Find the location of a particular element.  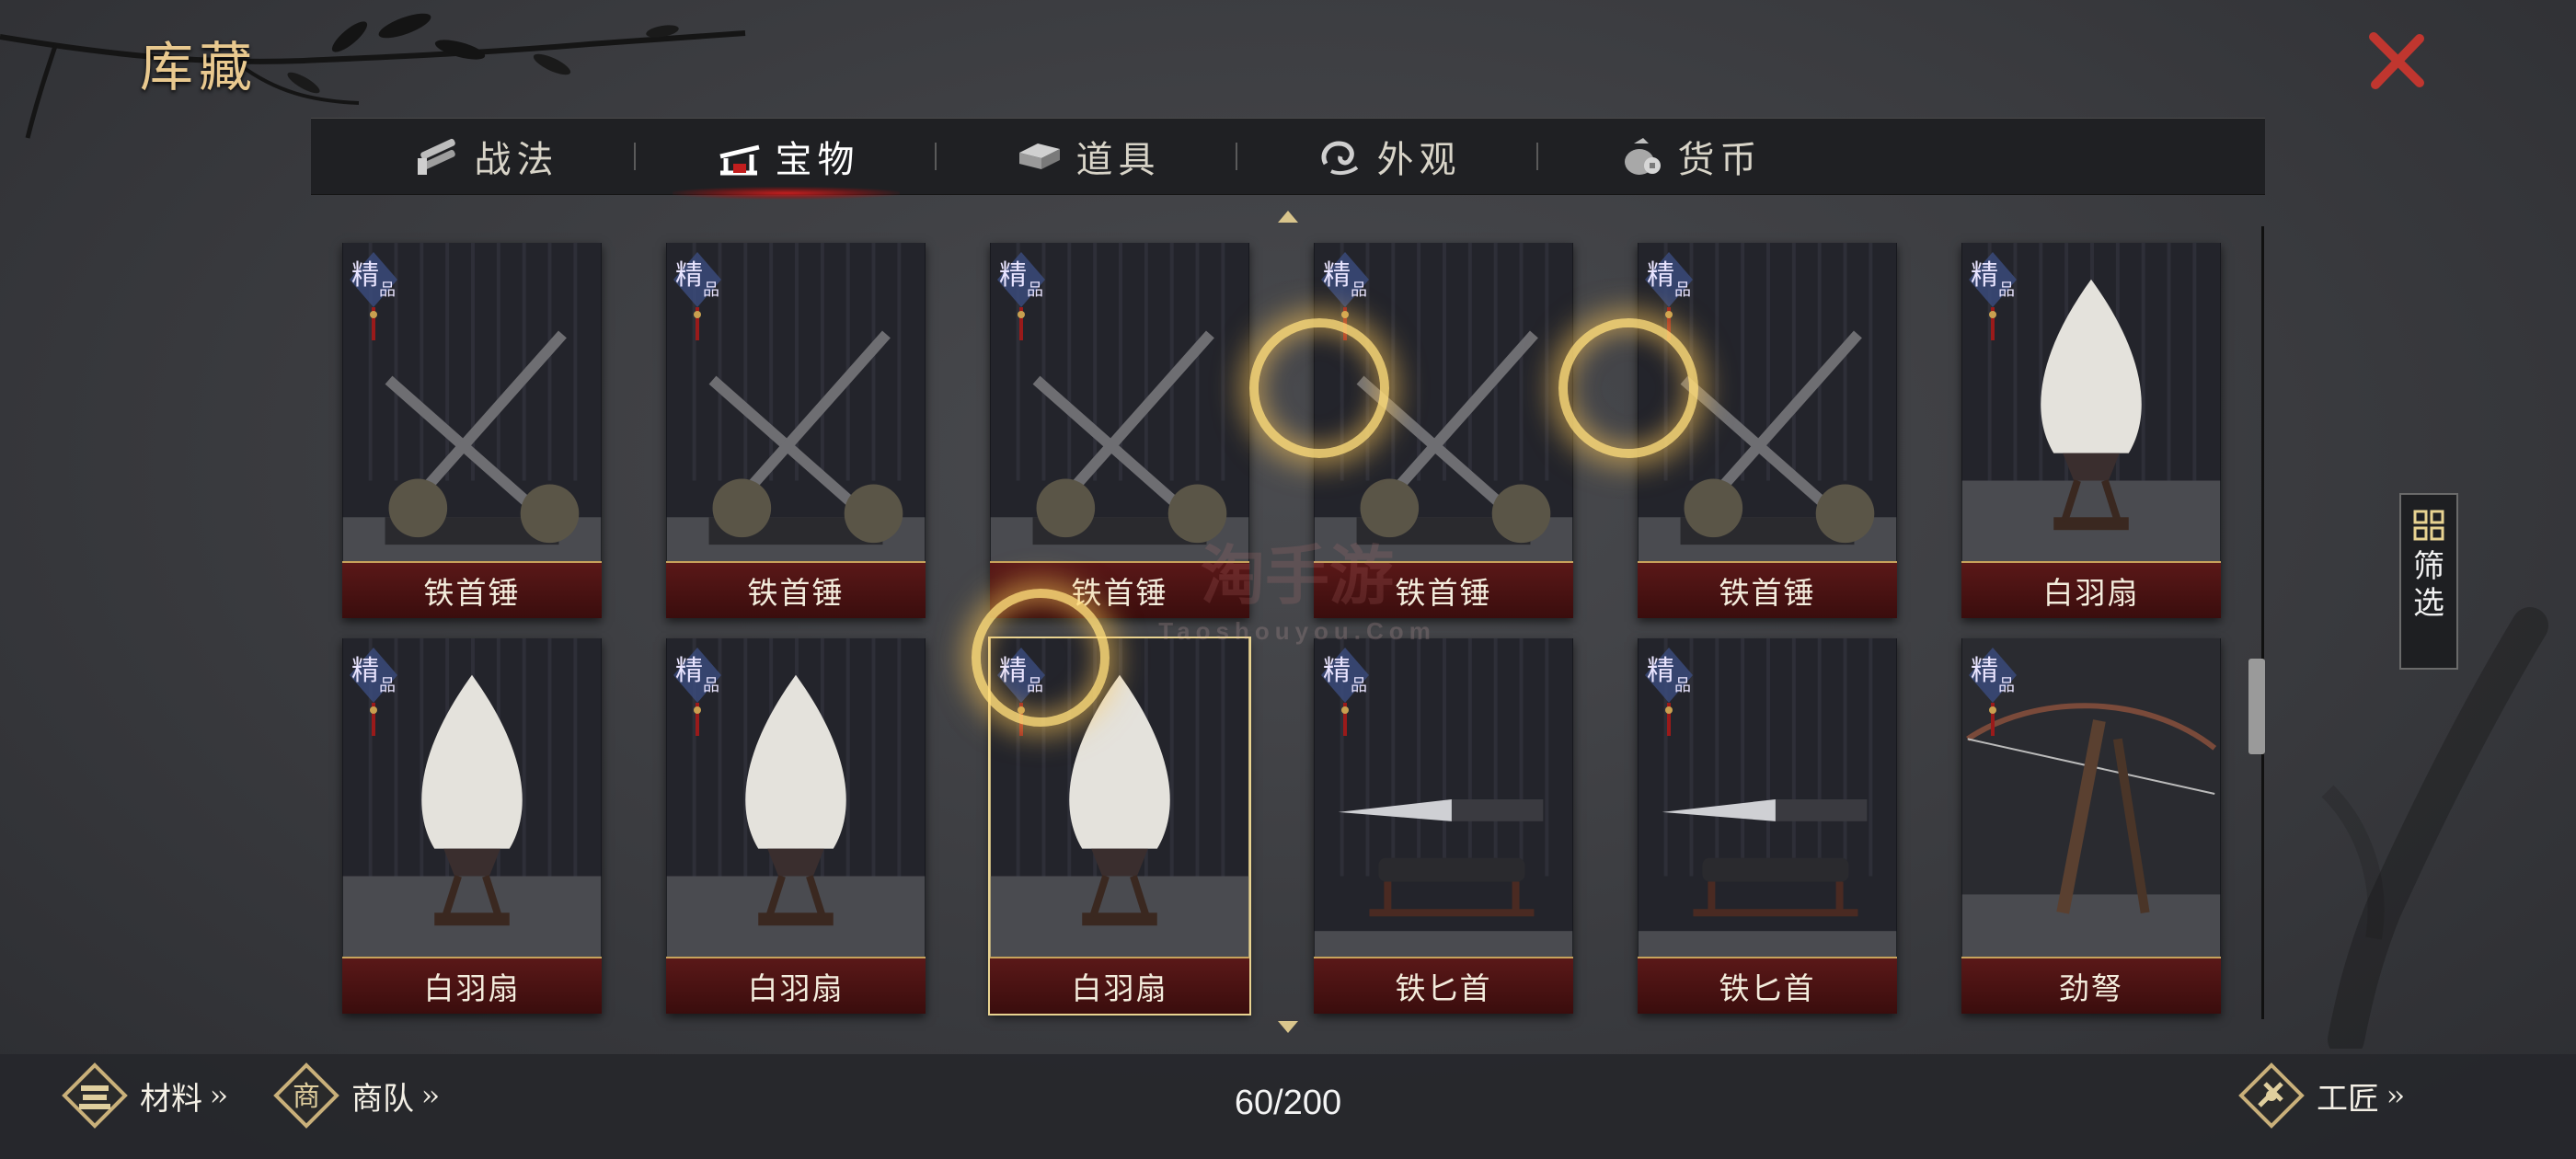

craftsman-button: 工匠 ›› is located at coordinates (2321, 1095).